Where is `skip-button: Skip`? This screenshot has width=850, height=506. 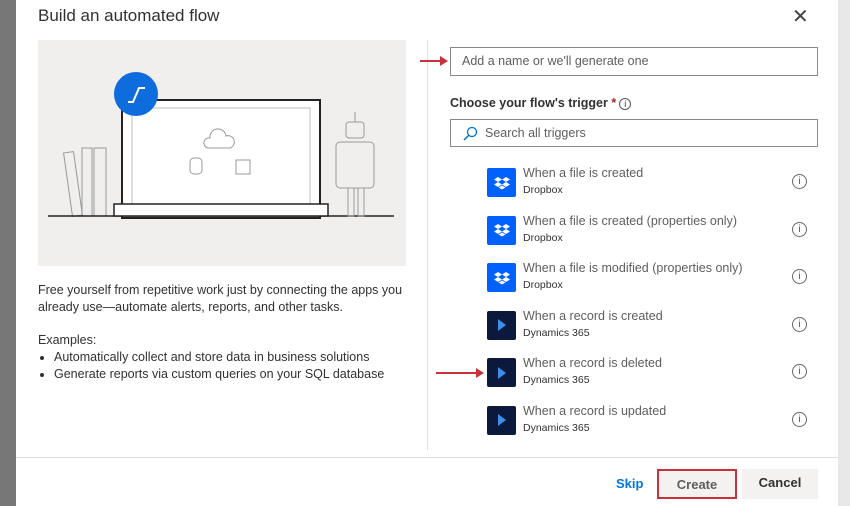 skip-button: Skip is located at coordinates (629, 483).